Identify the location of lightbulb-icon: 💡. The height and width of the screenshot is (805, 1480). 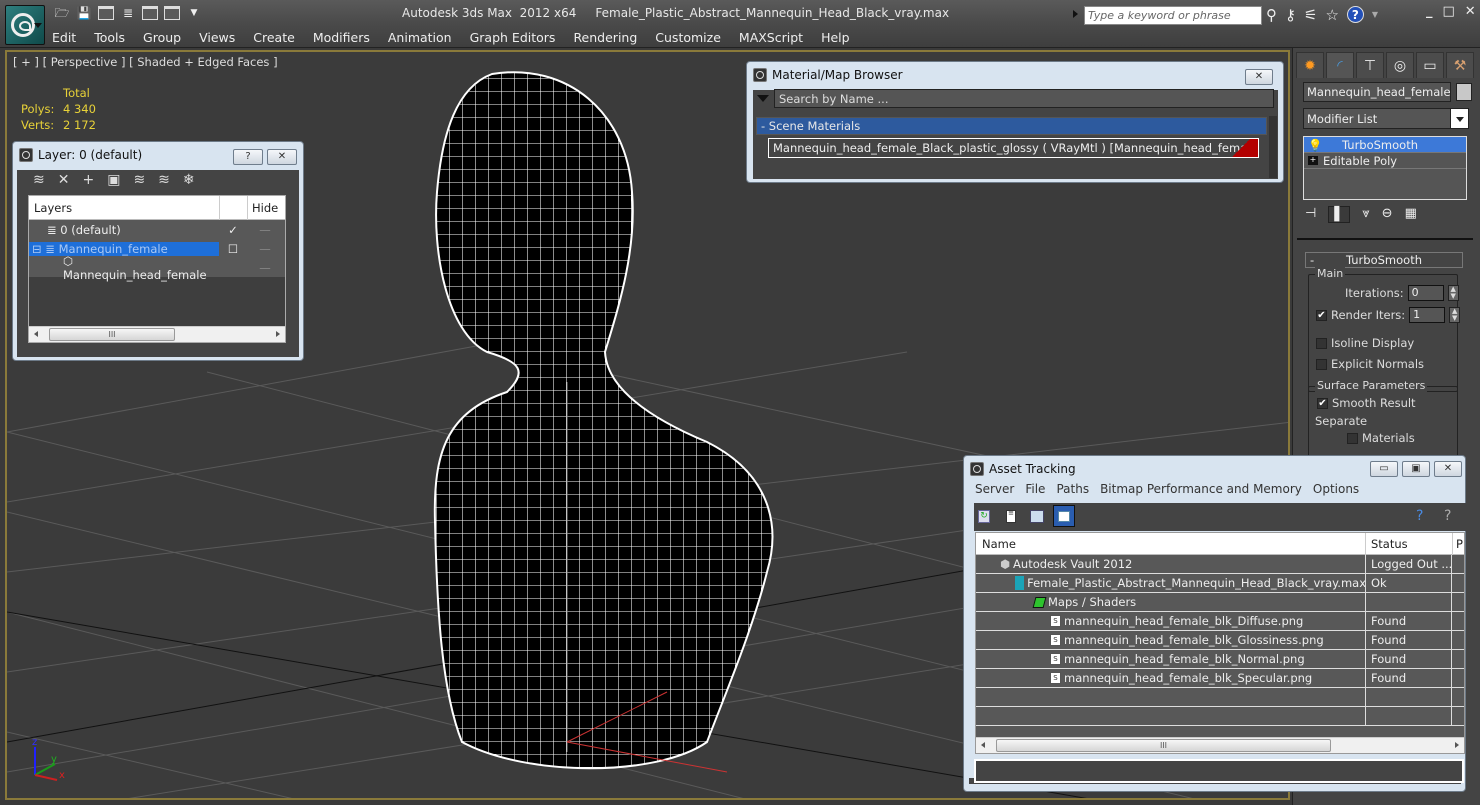
(1325, 145).